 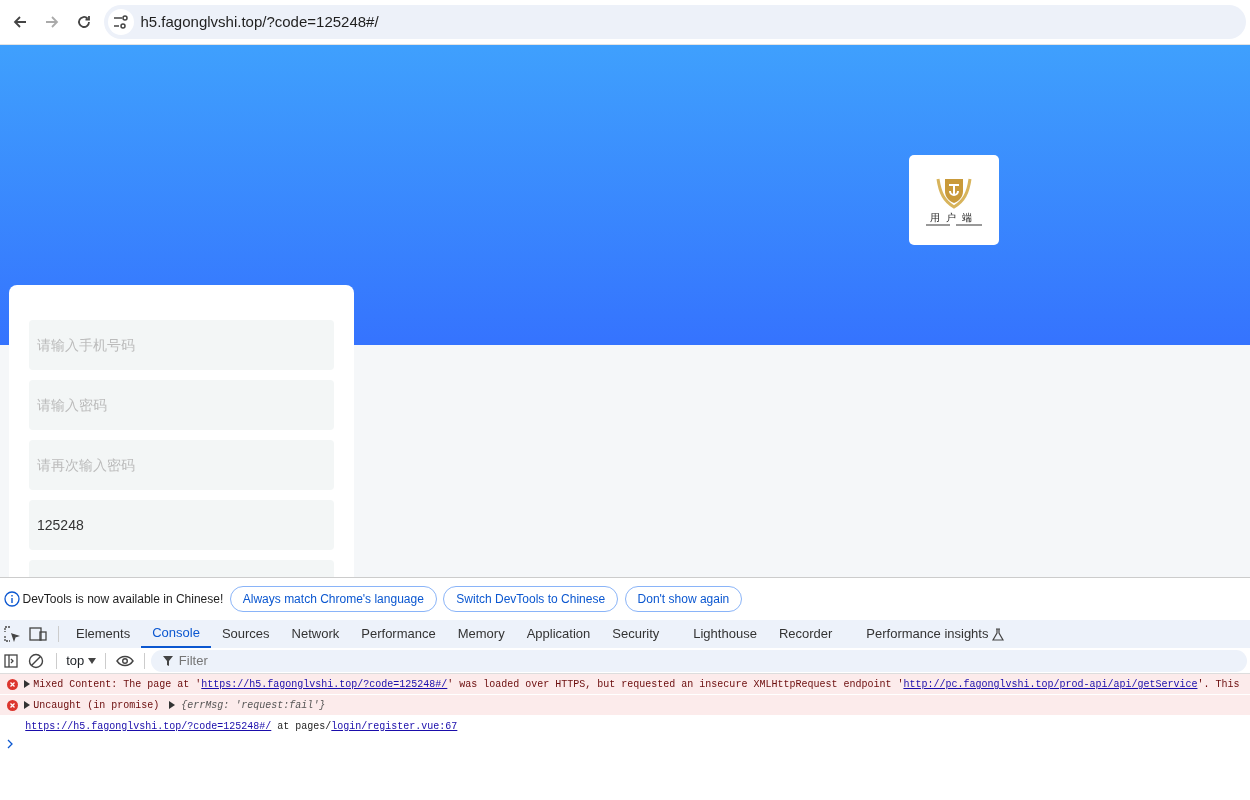 What do you see at coordinates (123, 599) in the screenshot?
I see `banner-message: DevTools is now available in Chinese!` at bounding box center [123, 599].